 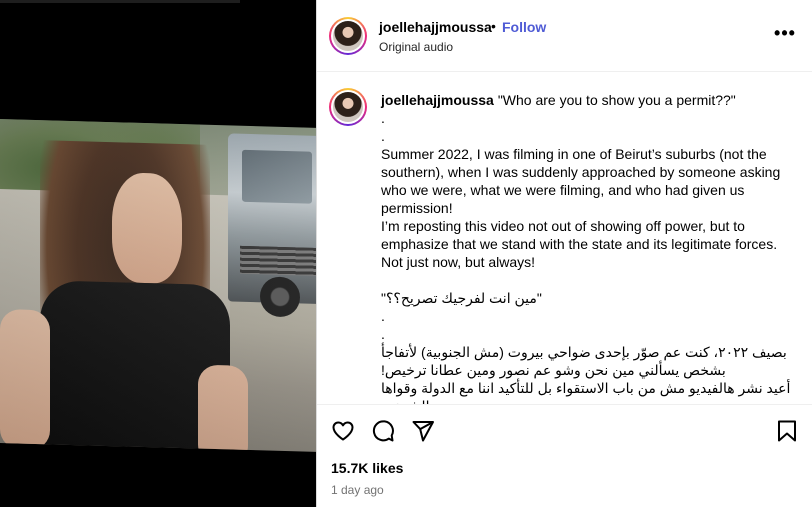 I want to click on more-options-icon: •••, so click(x=785, y=36).